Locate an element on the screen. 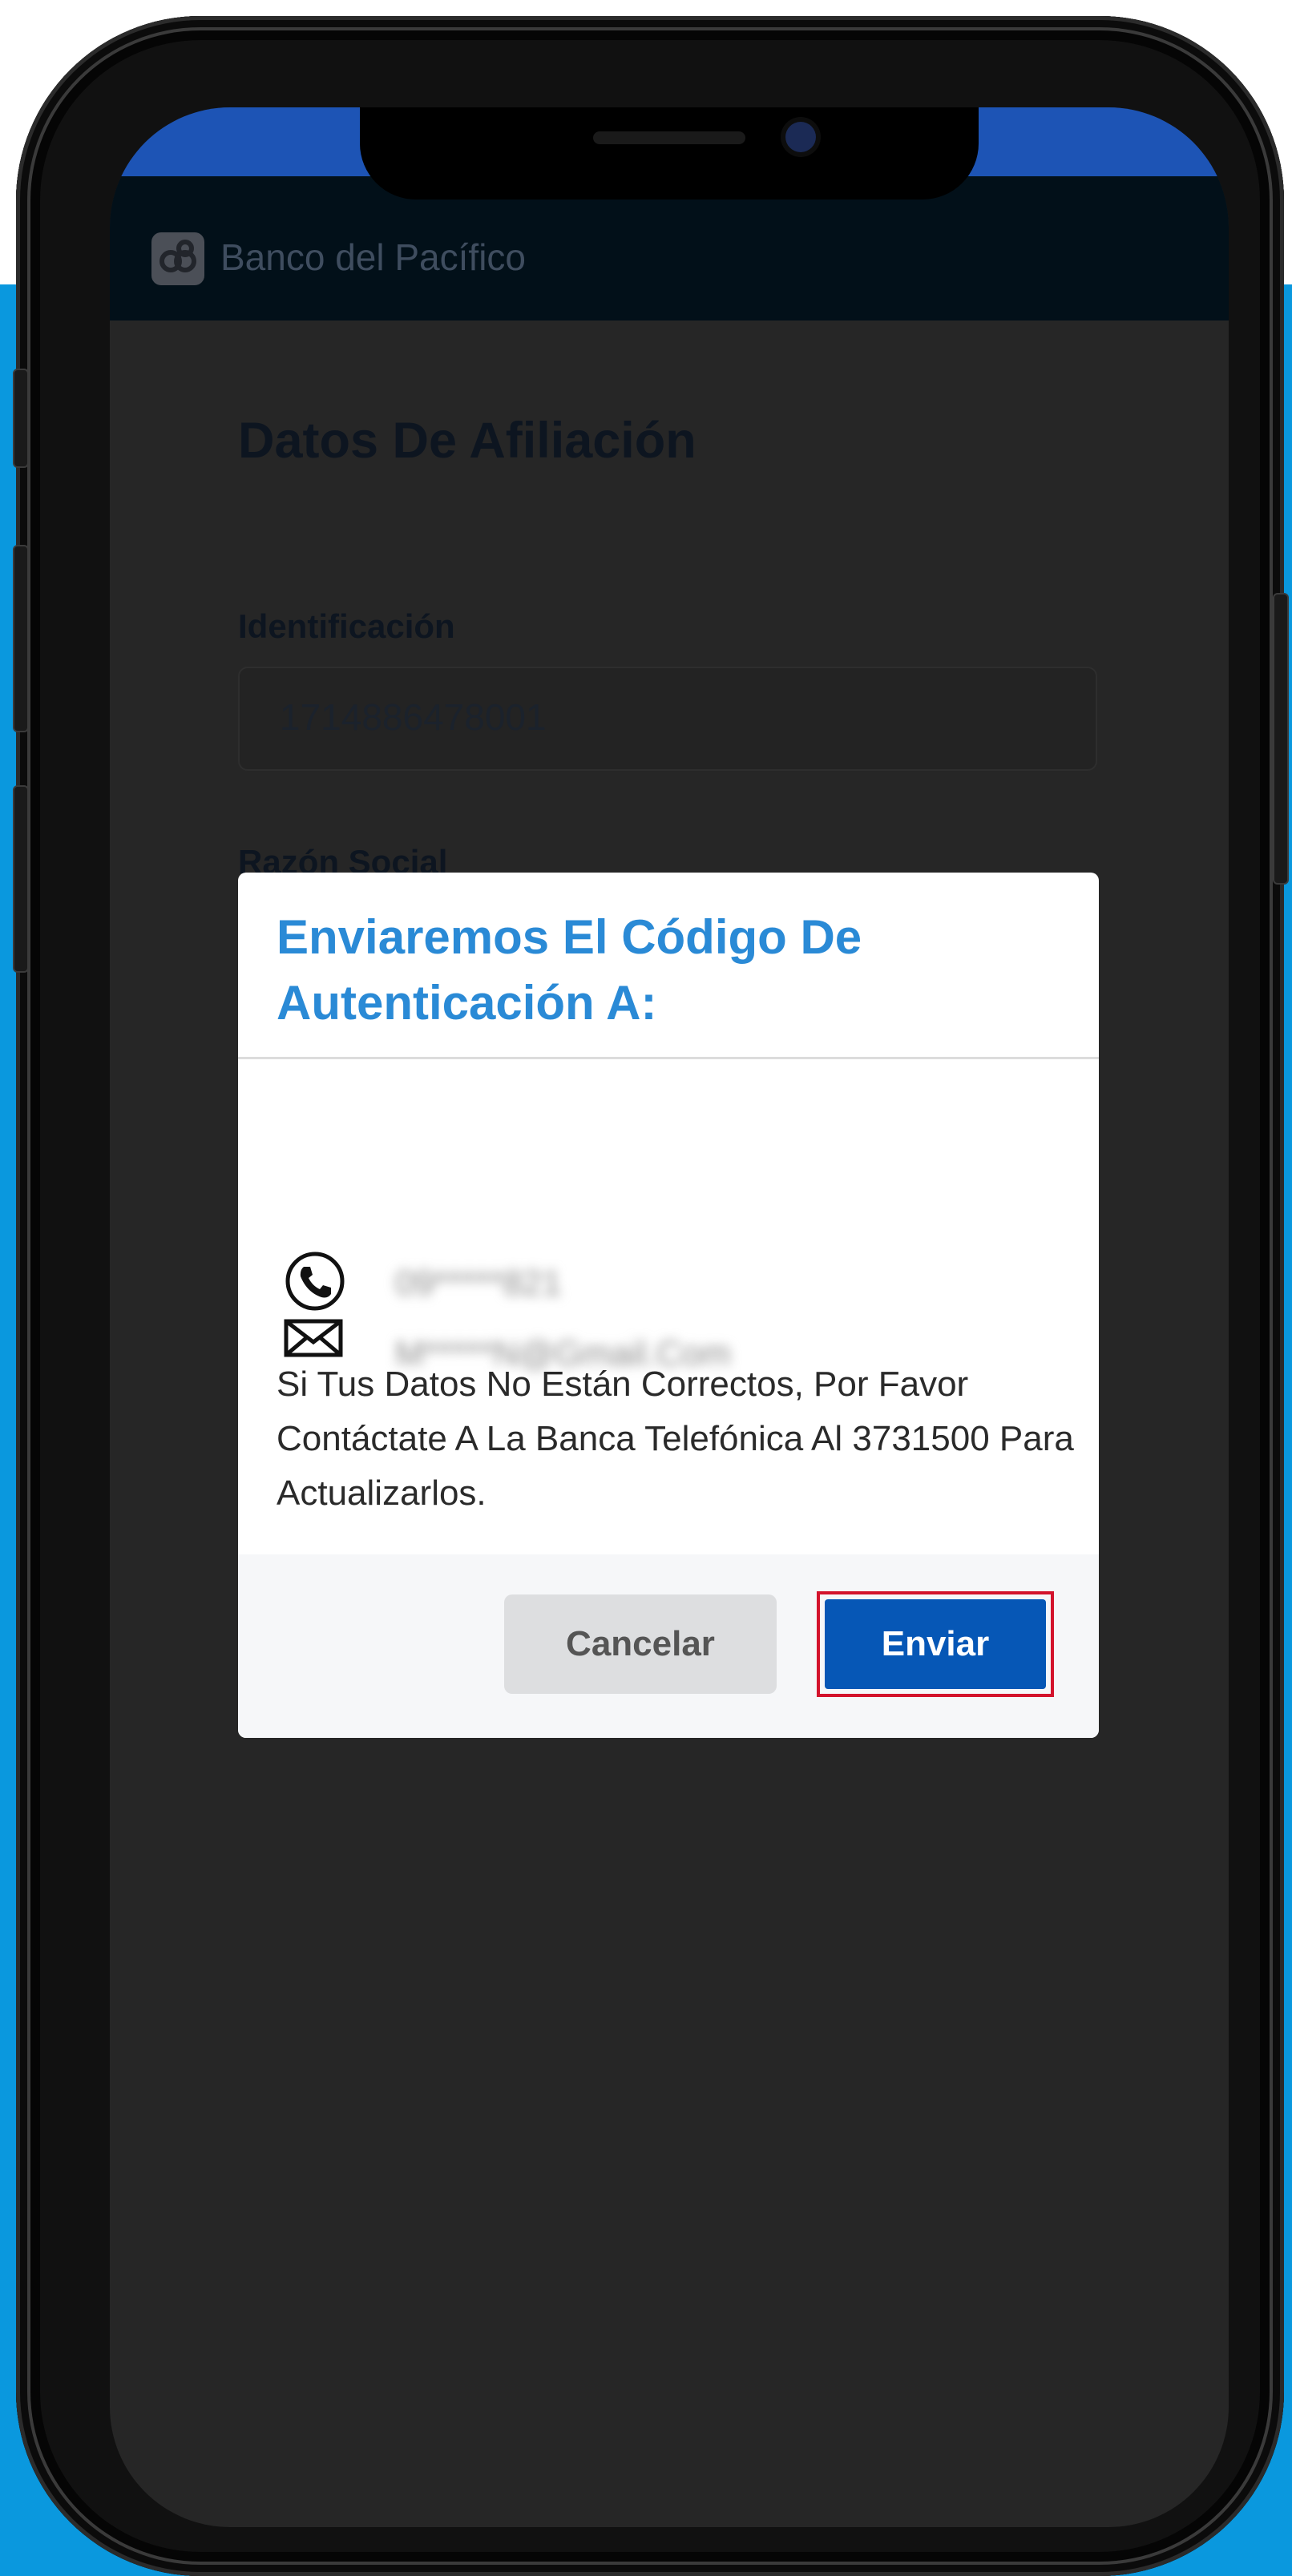  send-button-highlight: Enviar is located at coordinates (935, 1644).